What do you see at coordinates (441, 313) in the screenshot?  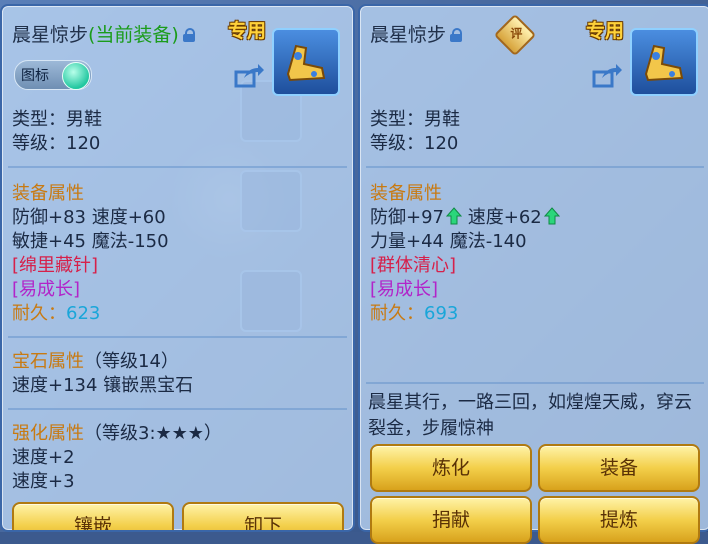 I see `durability-value: 693` at bounding box center [441, 313].